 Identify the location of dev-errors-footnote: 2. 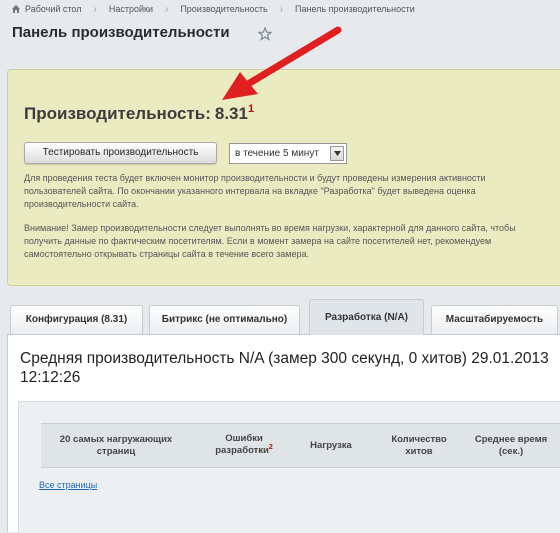
(271, 447).